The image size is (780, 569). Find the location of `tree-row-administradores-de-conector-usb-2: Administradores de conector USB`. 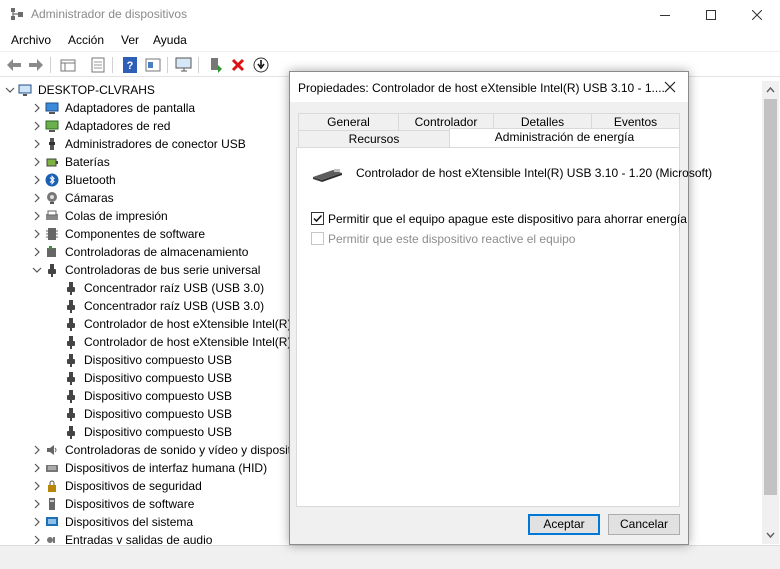

tree-row-administradores-de-conector-usb-2: Administradores de conector USB is located at coordinates (145, 144).